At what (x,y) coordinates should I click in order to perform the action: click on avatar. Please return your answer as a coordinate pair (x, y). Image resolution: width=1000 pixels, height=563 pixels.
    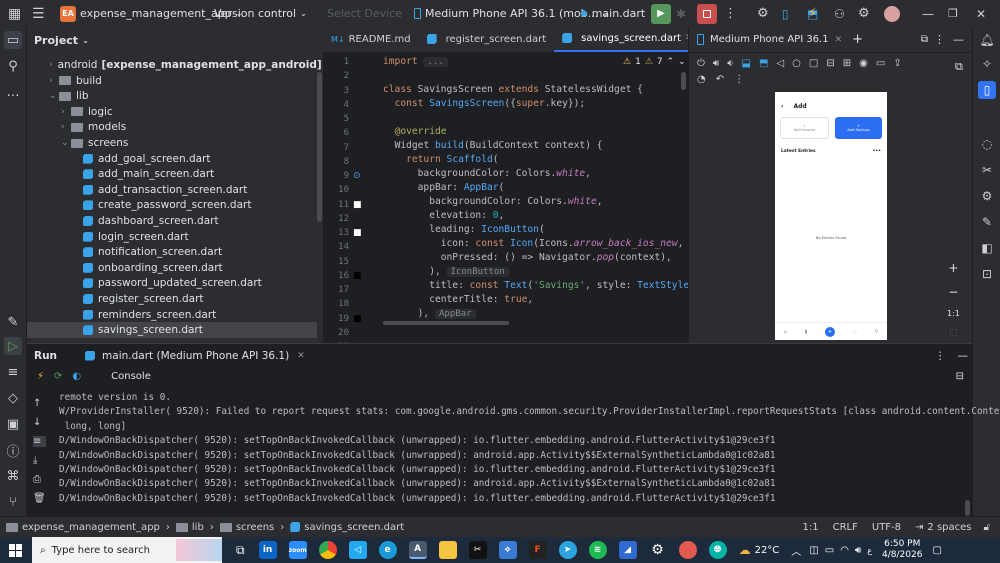
    Looking at the image, I should click on (892, 13).